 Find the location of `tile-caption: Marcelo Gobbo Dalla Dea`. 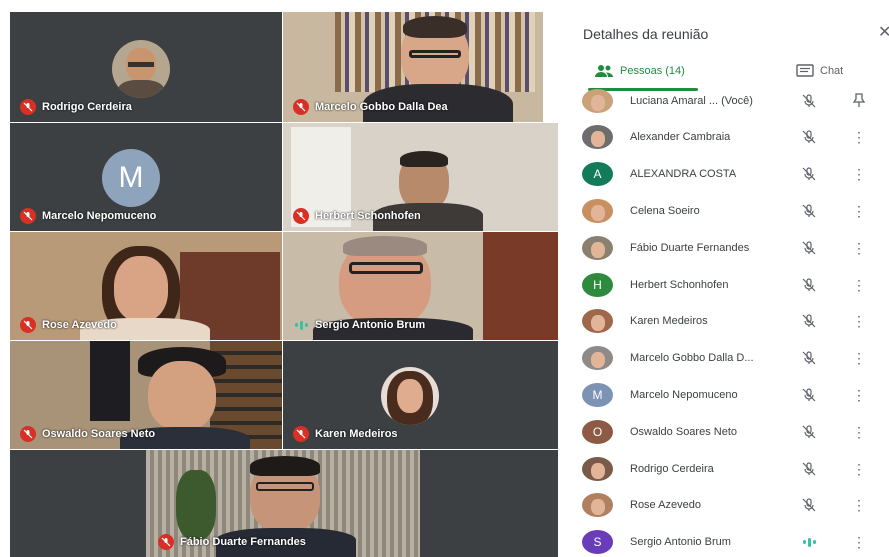

tile-caption: Marcelo Gobbo Dalla Dea is located at coordinates (370, 107).